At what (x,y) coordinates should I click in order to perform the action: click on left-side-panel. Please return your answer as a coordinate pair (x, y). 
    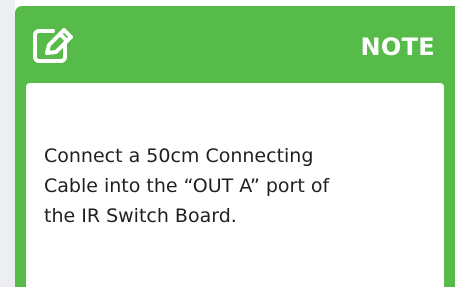
    Looking at the image, I should click on (7, 143).